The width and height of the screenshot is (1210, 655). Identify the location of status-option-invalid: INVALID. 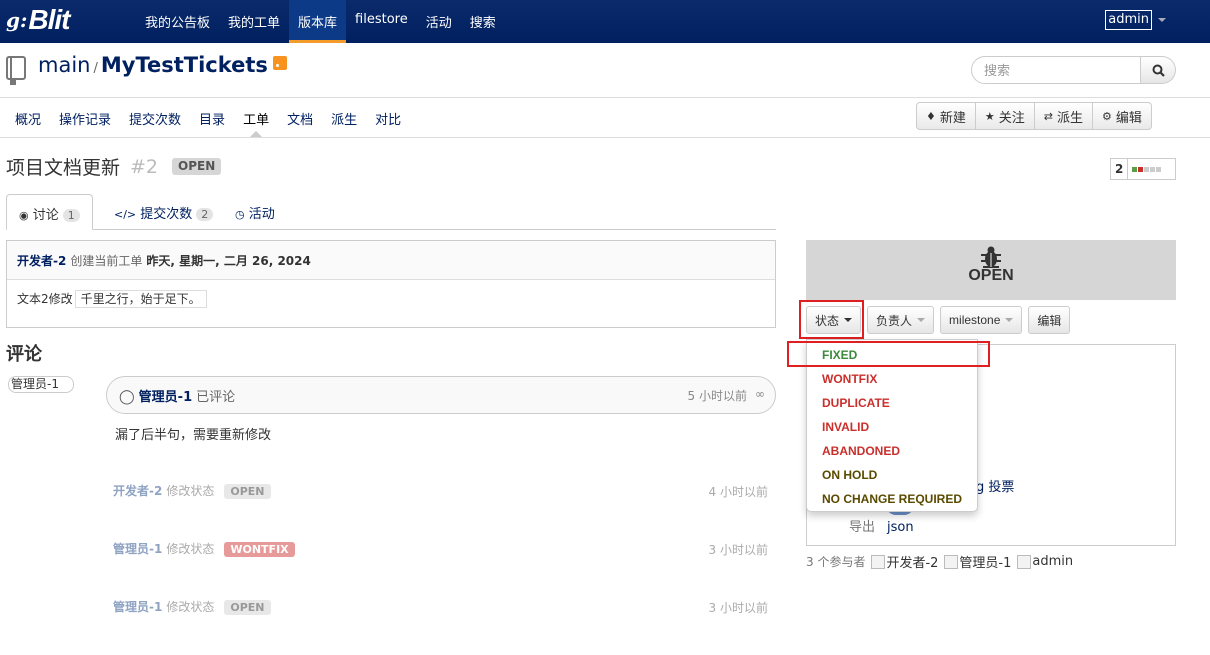
(892, 427).